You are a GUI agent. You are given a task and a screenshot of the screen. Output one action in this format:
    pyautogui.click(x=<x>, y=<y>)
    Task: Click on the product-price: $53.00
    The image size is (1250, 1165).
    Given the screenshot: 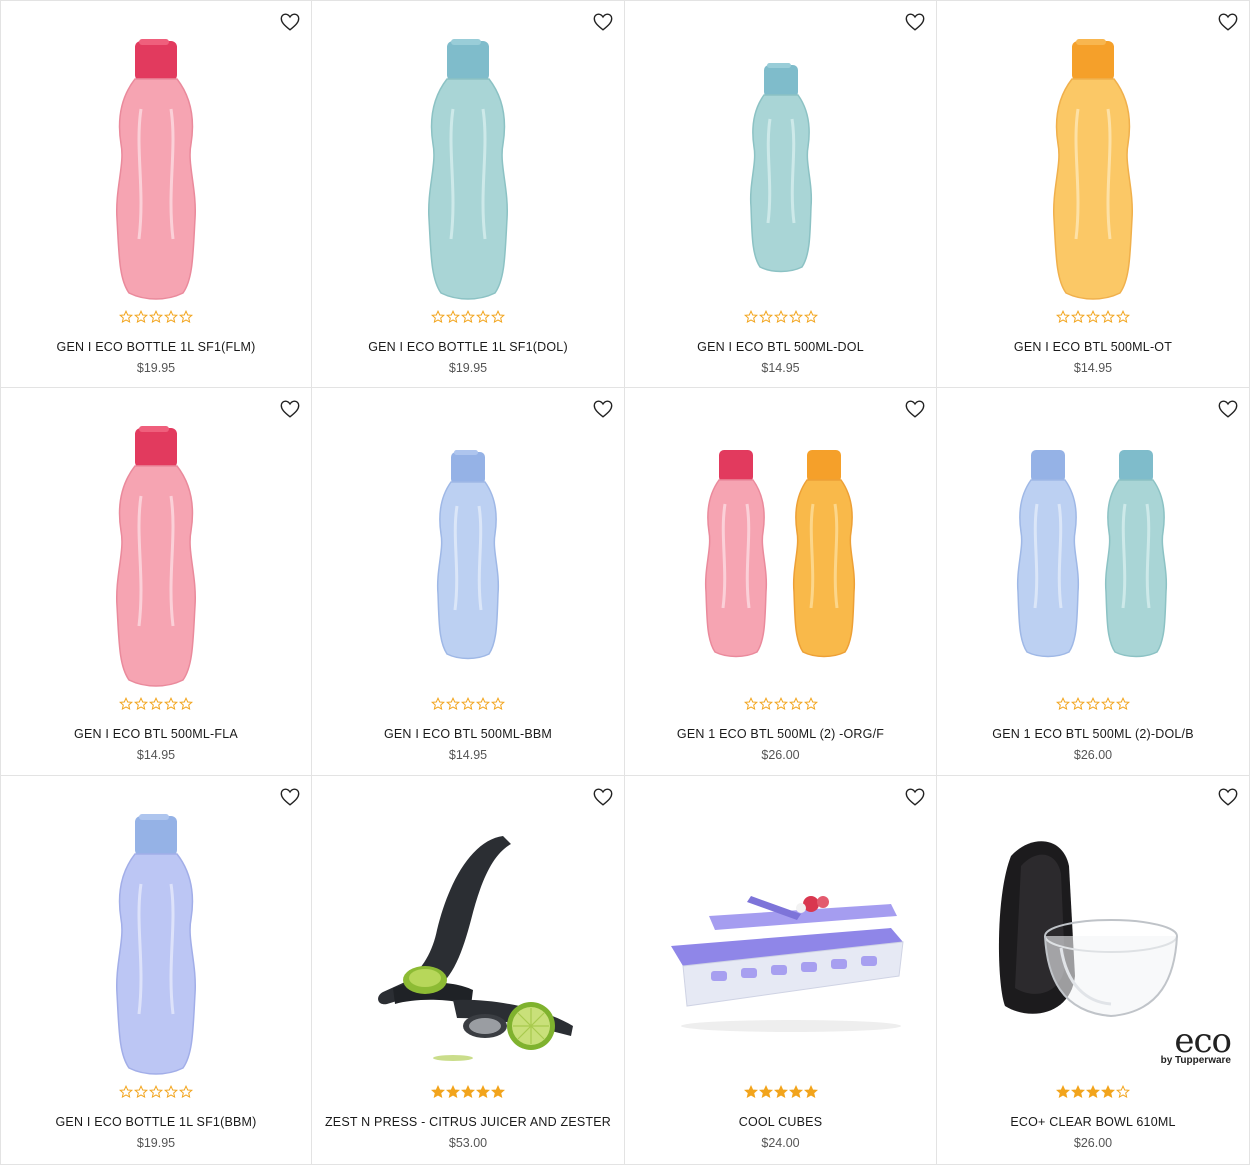 What is the action you would take?
    pyautogui.click(x=468, y=1143)
    